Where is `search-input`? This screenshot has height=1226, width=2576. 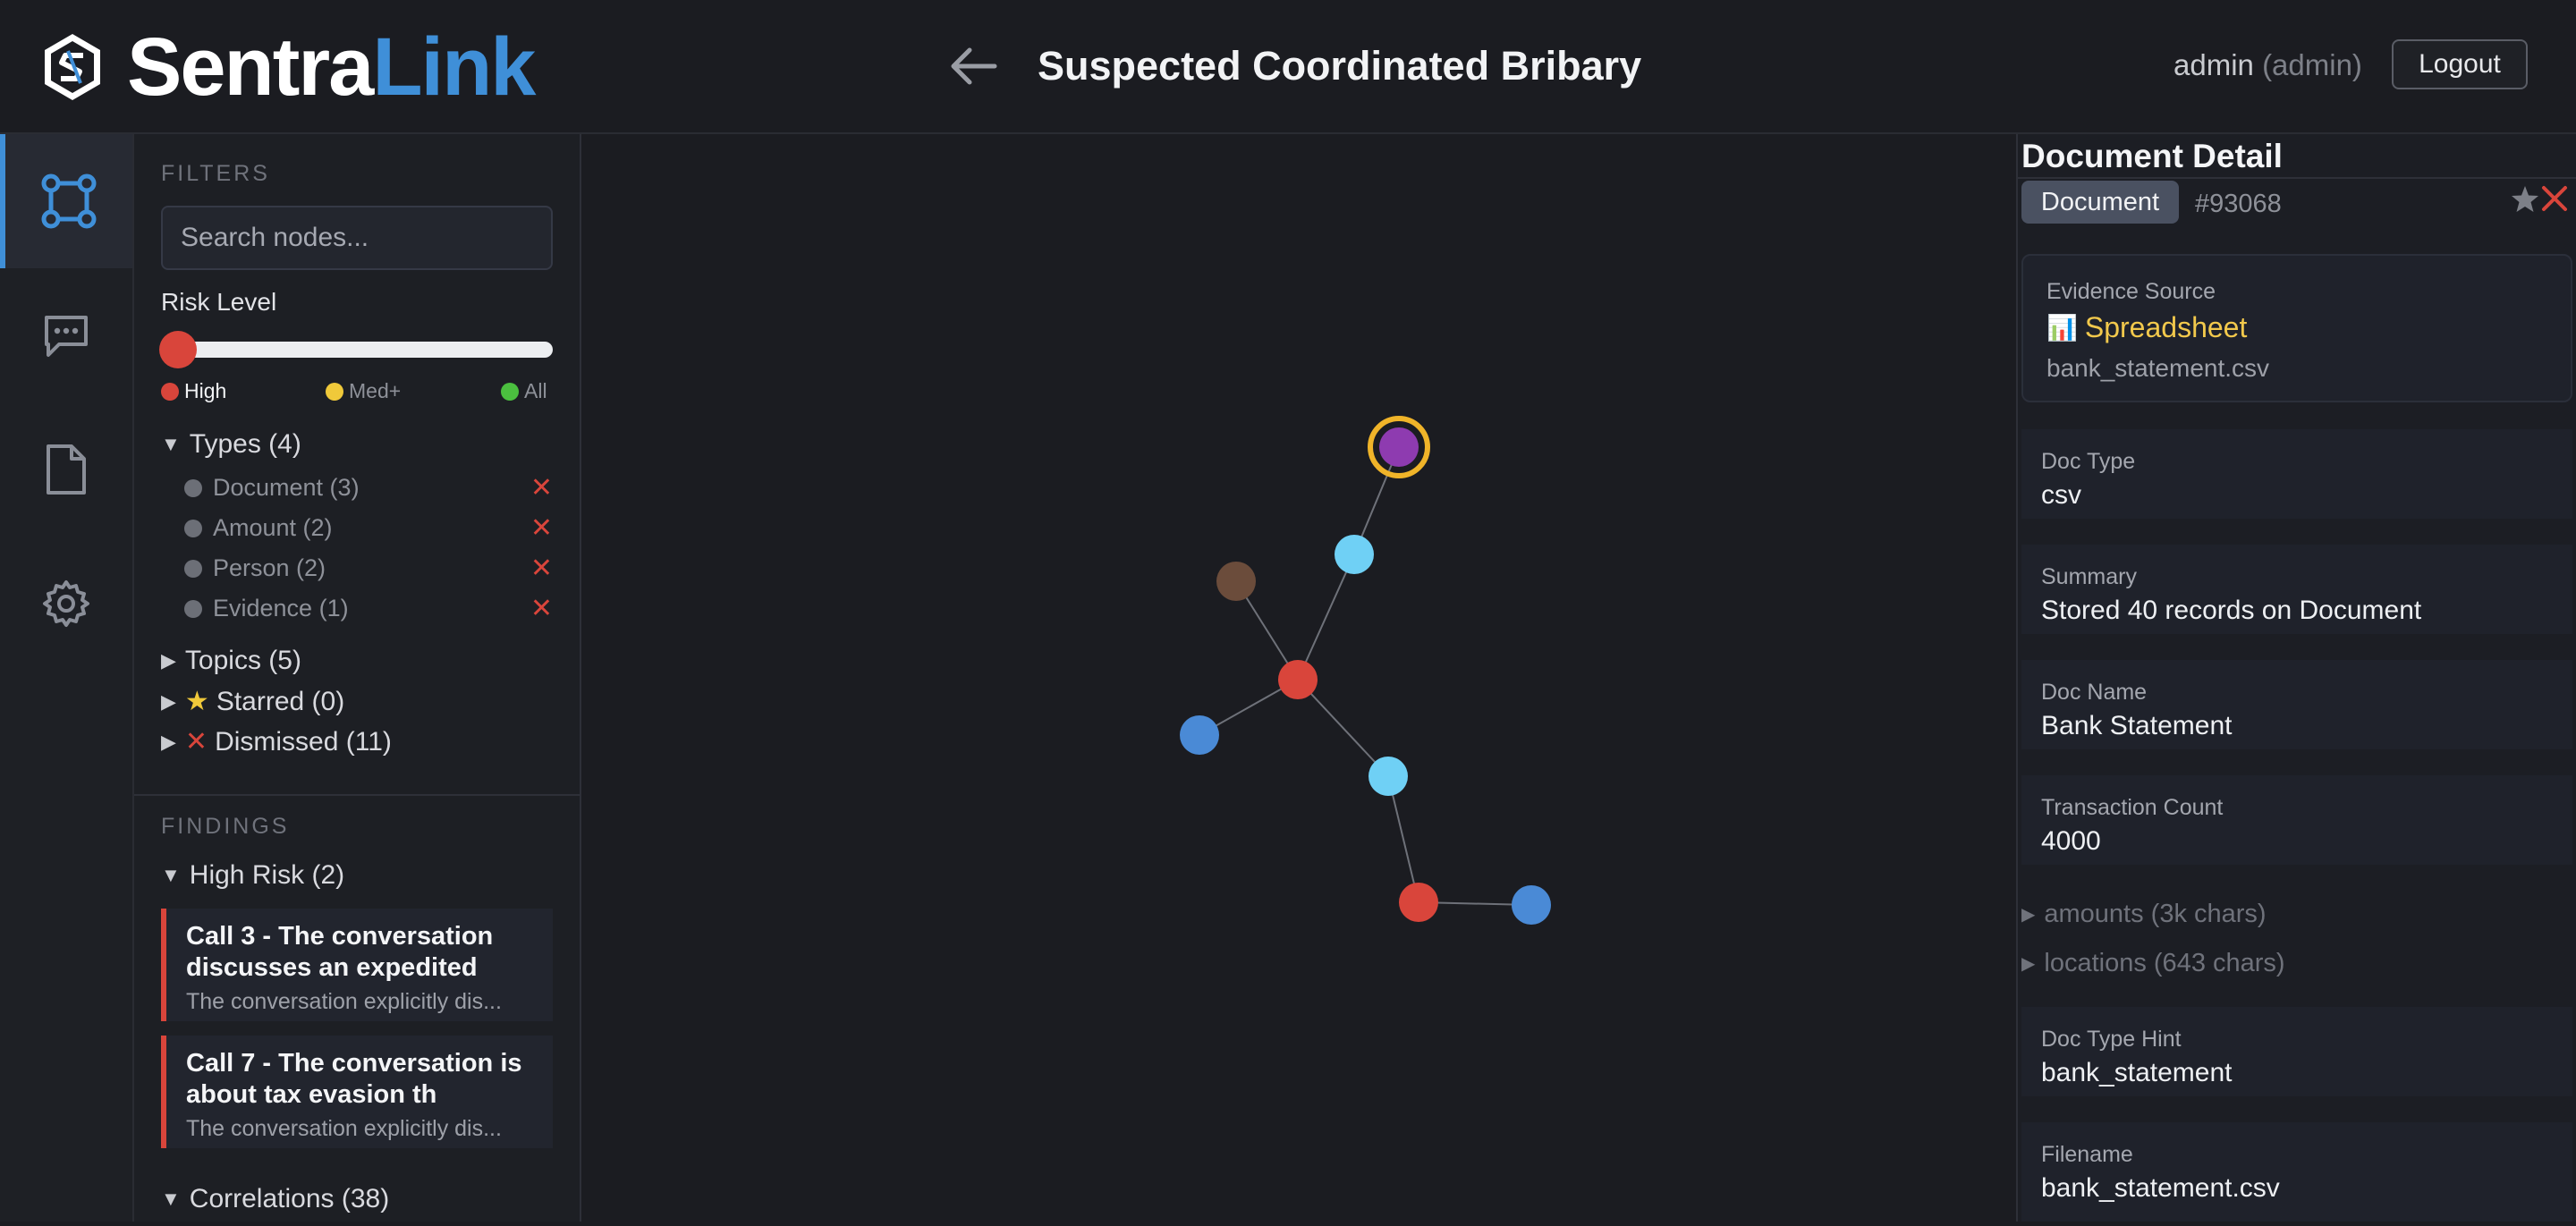
search-input is located at coordinates (357, 238).